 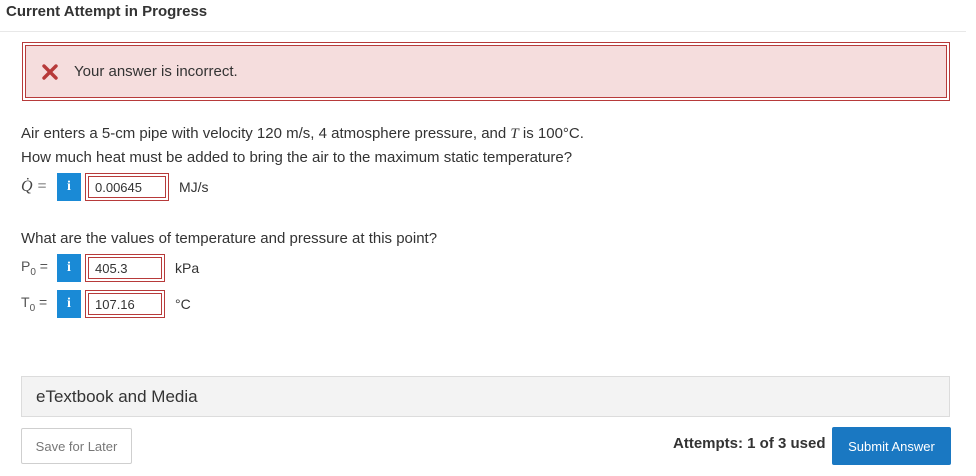 I want to click on etextbook-media-panel: eTextbook and Media, so click(x=485, y=396).